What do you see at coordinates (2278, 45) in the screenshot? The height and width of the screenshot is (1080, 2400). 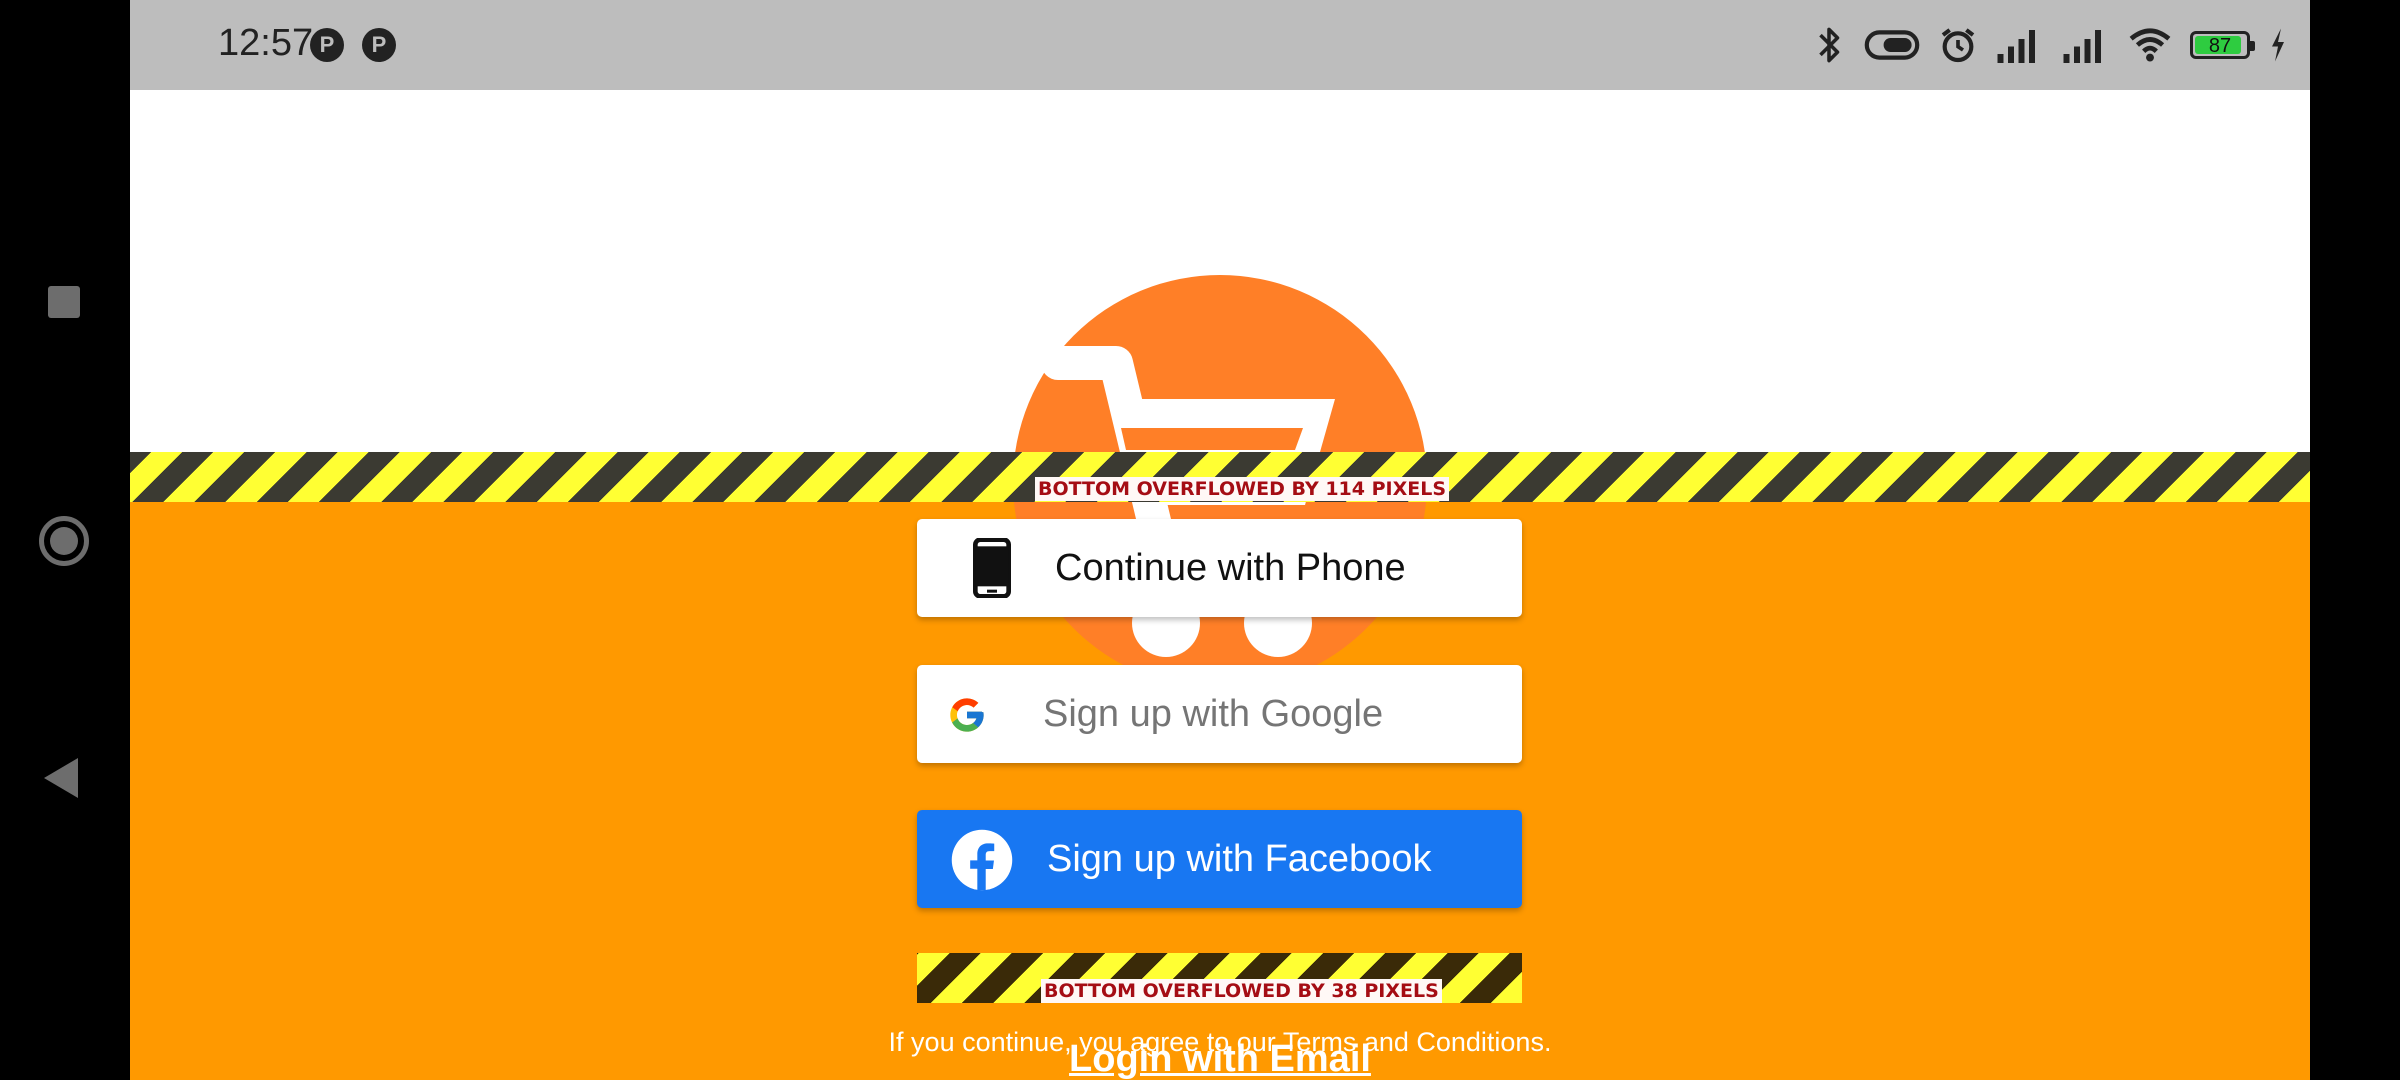 I see `charging-icon` at bounding box center [2278, 45].